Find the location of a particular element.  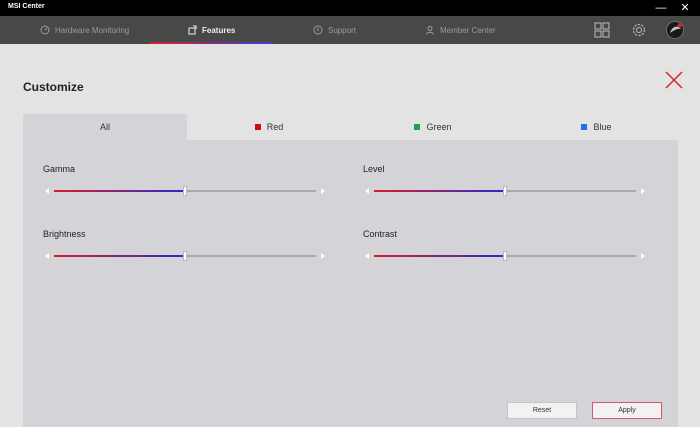

title-bar: MSI Center — ✕ is located at coordinates (350, 8).